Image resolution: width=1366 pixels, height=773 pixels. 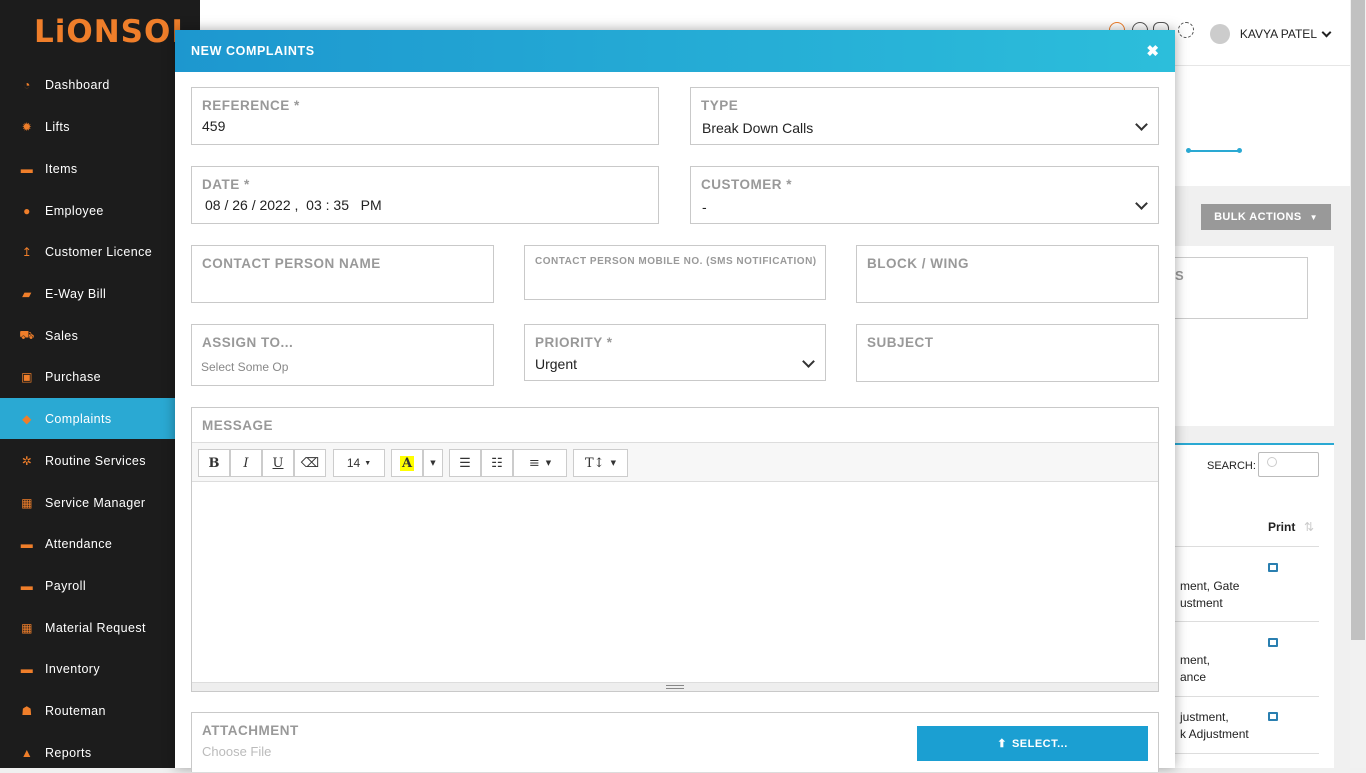 I want to click on sidebar-item-reports: ▲ Reports, so click(x=87, y=752).